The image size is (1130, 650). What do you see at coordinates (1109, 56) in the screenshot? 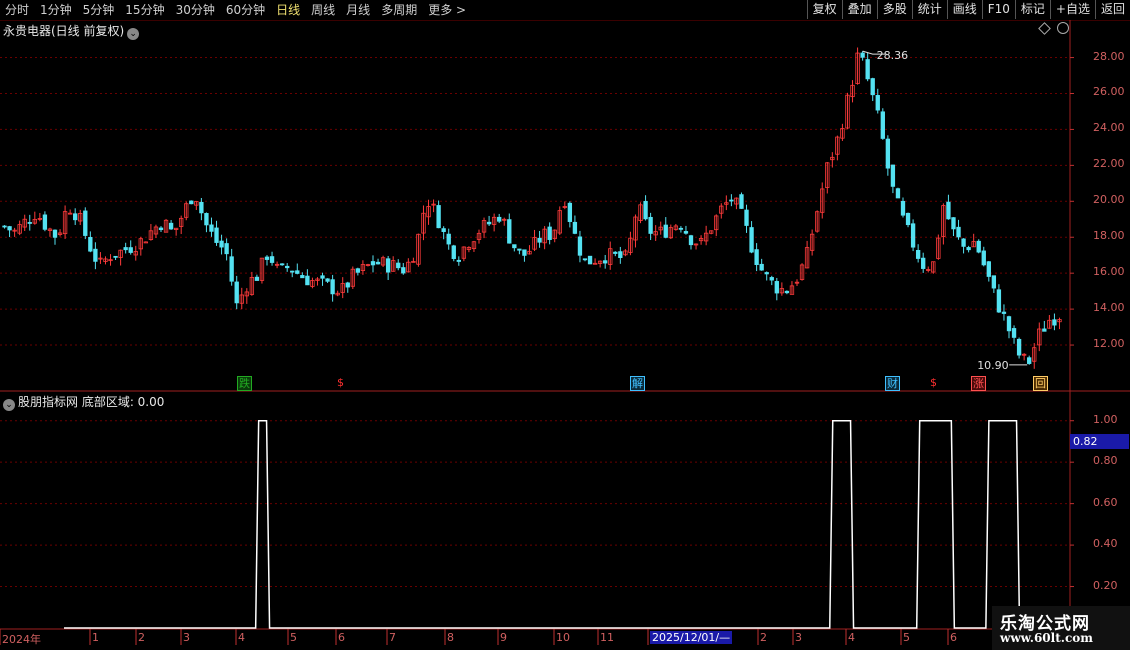
I see `price-tick-label: 28.00` at bounding box center [1109, 56].